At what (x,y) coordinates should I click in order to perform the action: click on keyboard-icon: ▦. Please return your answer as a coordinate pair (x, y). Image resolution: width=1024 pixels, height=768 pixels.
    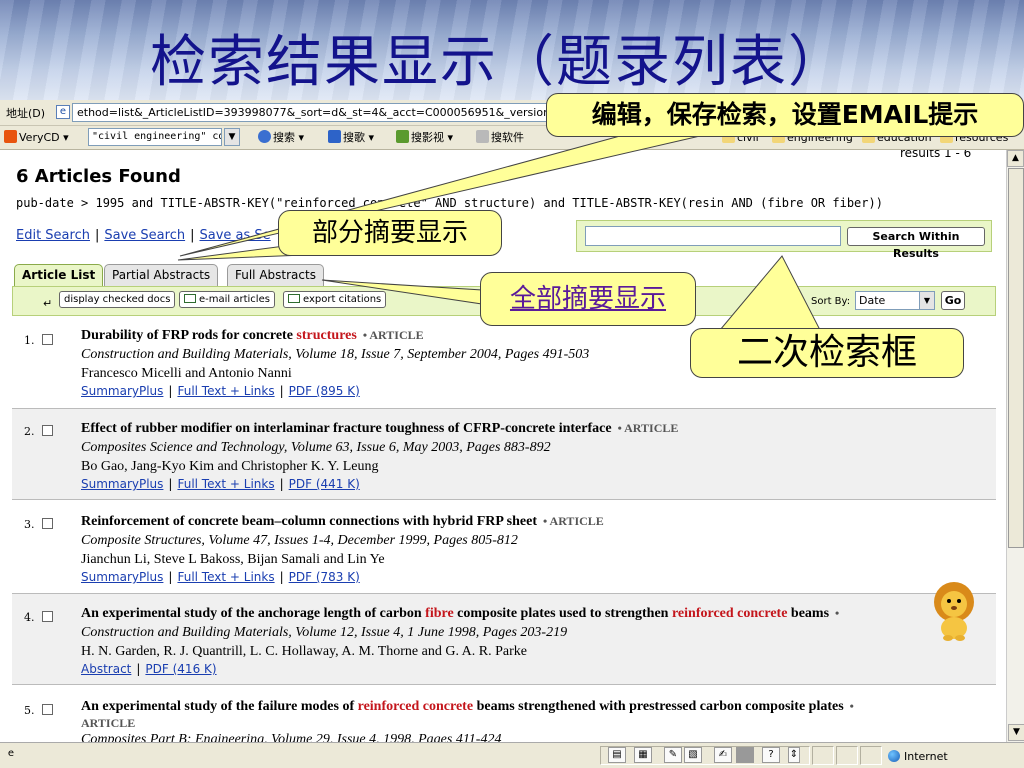
    Looking at the image, I should click on (643, 755).